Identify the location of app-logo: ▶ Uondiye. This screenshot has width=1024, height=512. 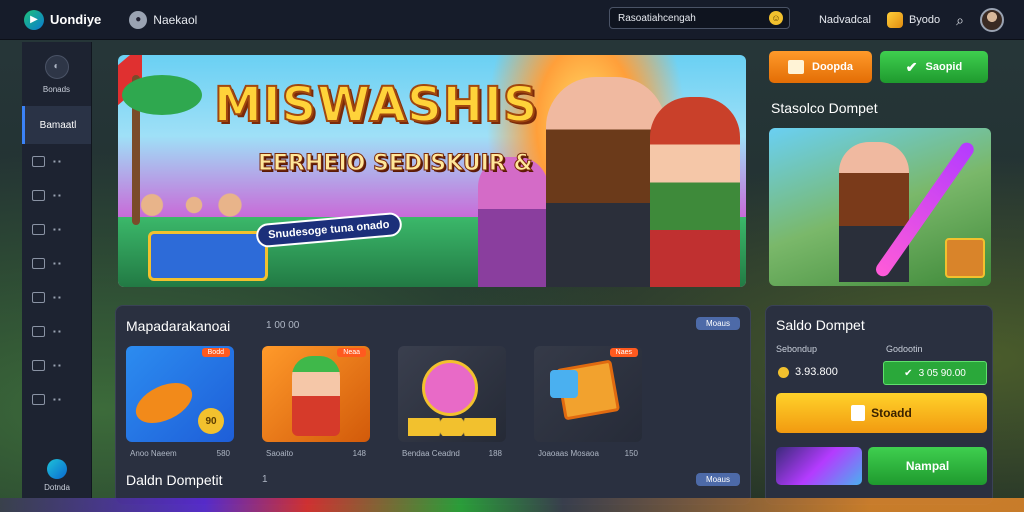
(63, 19).